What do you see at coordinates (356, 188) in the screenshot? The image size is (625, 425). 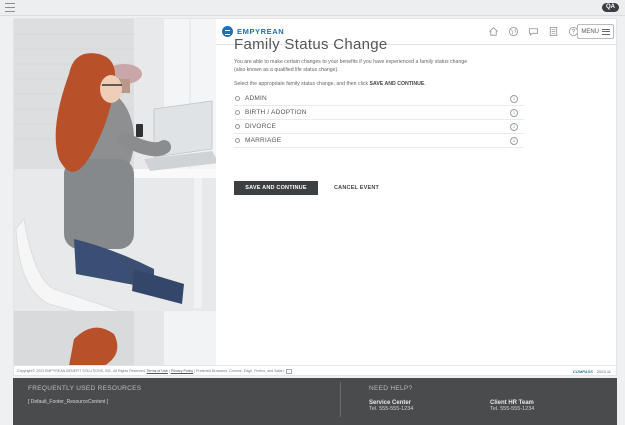 I see `cancel-event-button: CANCEL EVENT` at bounding box center [356, 188].